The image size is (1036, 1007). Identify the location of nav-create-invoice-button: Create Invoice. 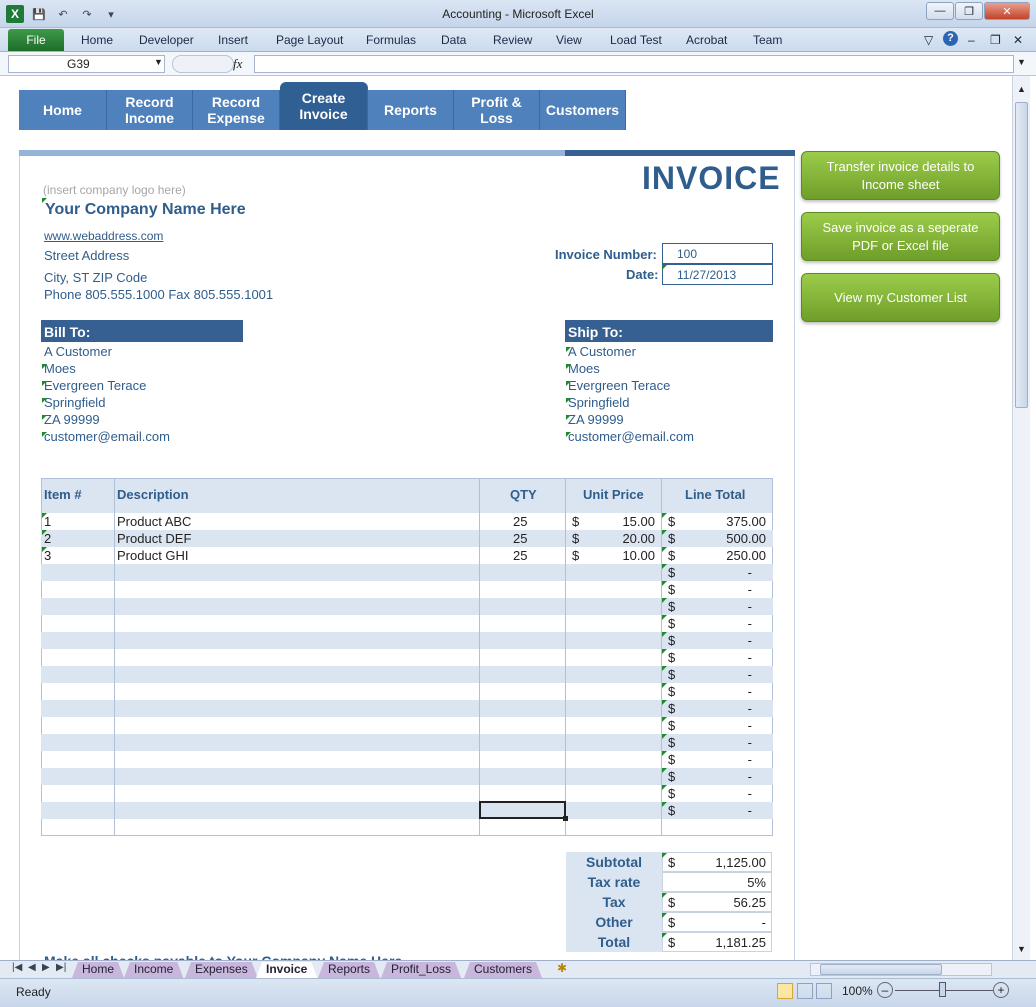
(324, 106).